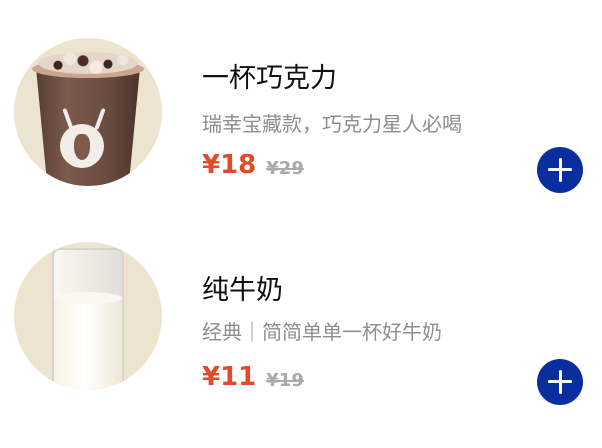 This screenshot has height=448, width=602. I want to click on original-price: ¥29, so click(285, 168).